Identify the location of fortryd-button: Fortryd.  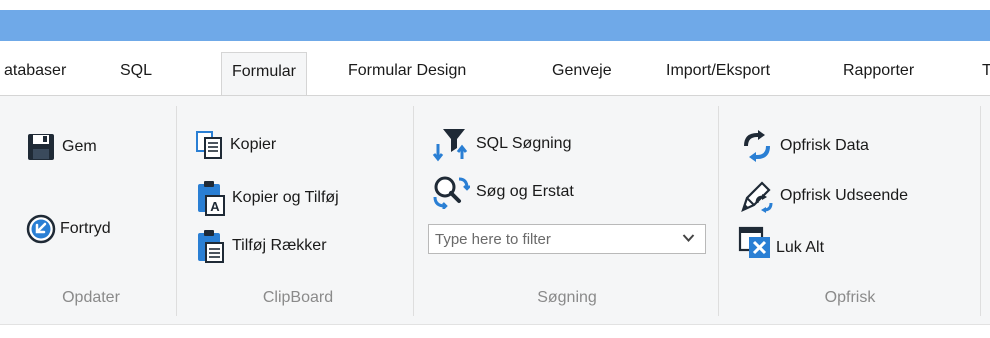
(68, 229).